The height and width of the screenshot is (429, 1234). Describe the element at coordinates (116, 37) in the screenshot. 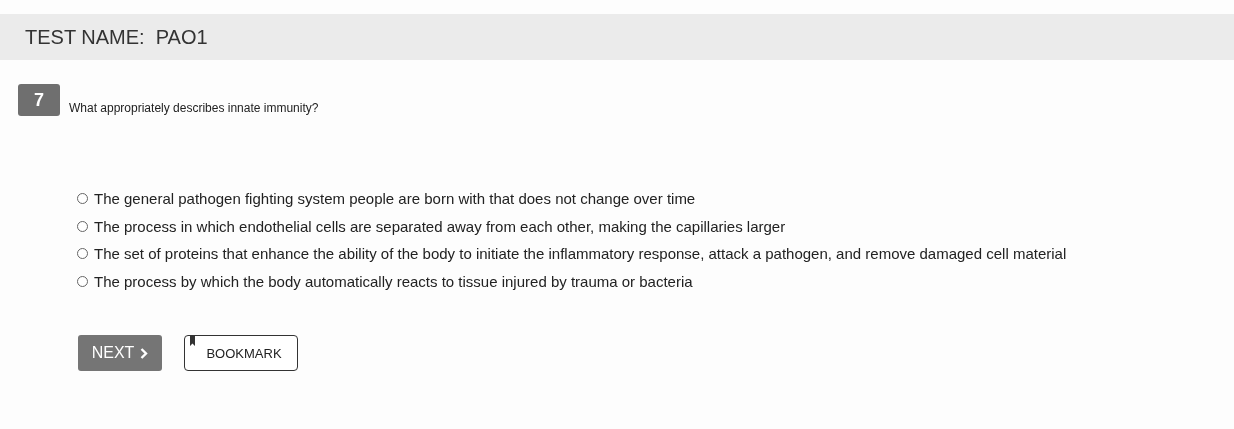

I see `test-name: TEST NAME: PAO1` at that location.